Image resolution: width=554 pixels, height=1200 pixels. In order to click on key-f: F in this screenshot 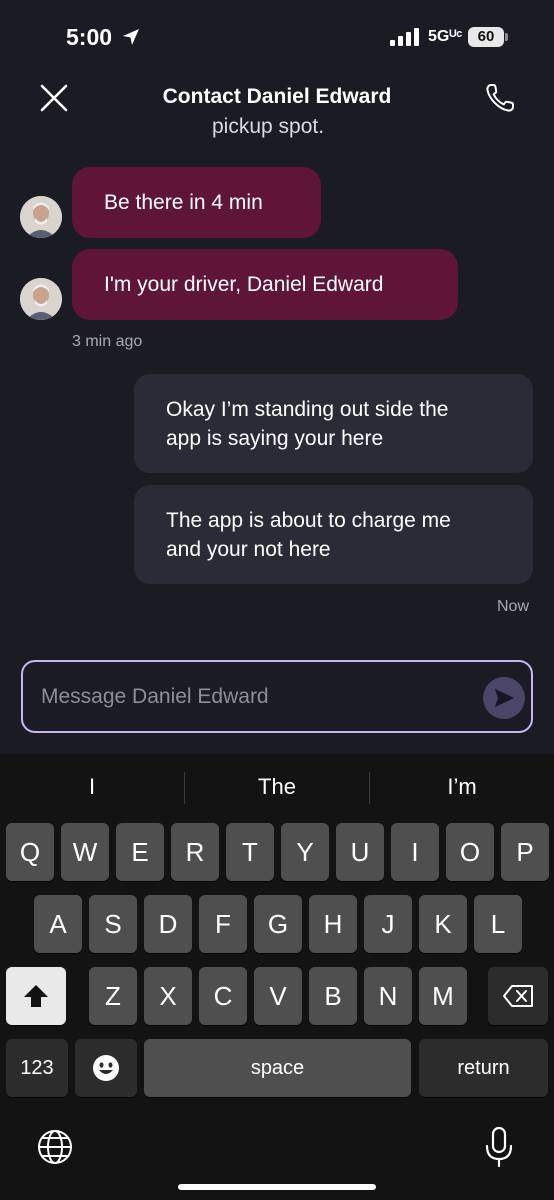, I will do `click(223, 924)`.